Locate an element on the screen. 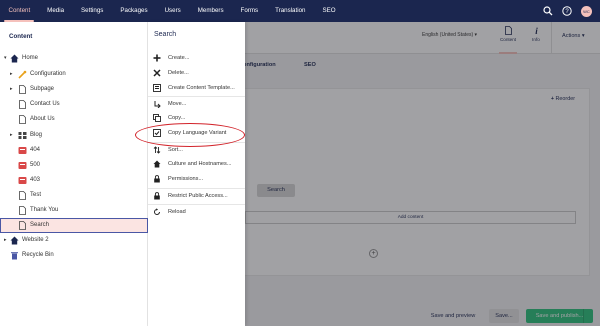 This screenshot has width=600, height=326. sort-icon is located at coordinates (157, 150).